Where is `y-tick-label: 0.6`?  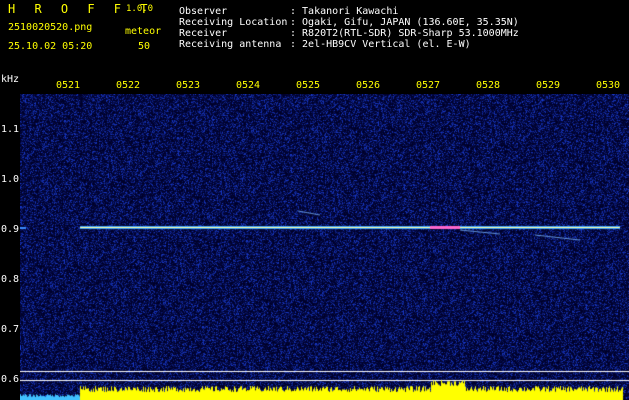 y-tick-label: 0.6 is located at coordinates (10, 379).